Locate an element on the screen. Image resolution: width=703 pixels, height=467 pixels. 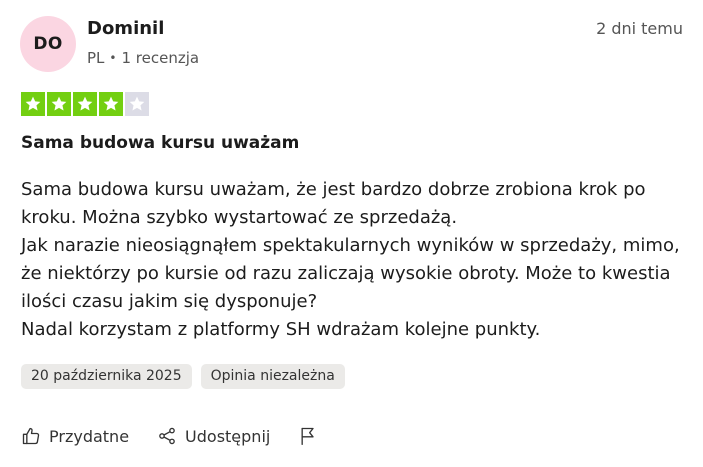
helpful-button: Przydatne is located at coordinates (75, 436).